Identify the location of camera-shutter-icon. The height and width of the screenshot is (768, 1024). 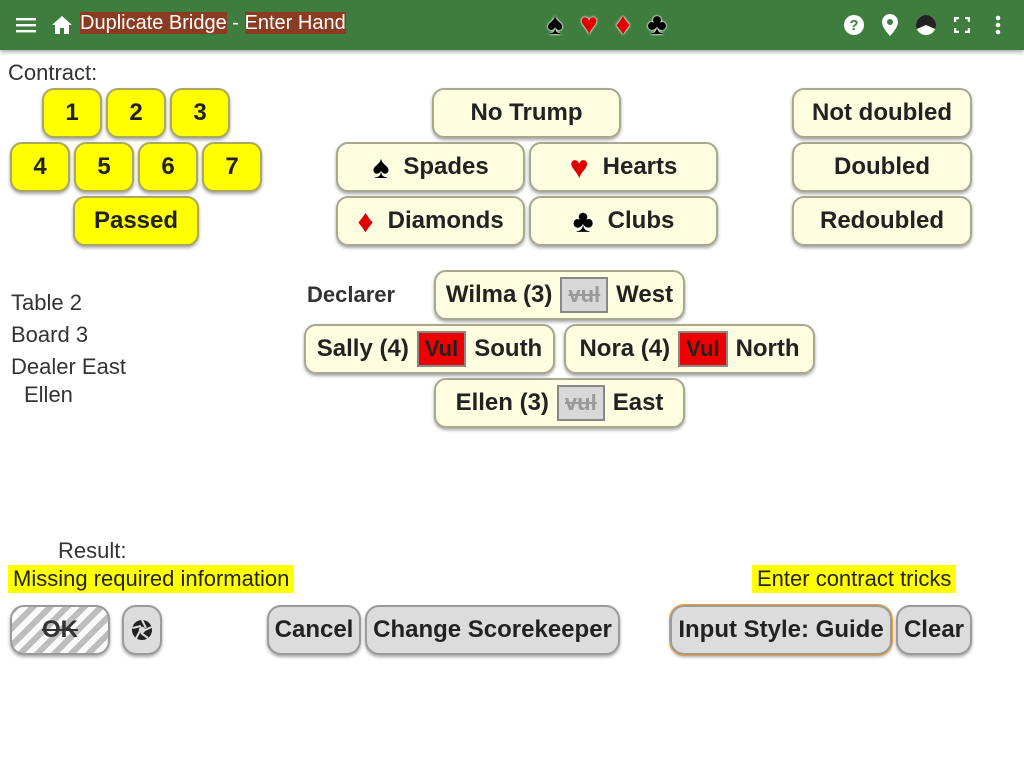
(142, 629).